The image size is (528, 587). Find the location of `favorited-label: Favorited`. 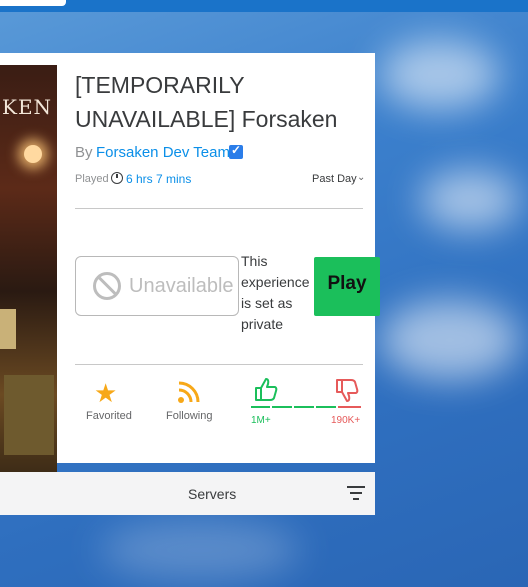

favorited-label: Favorited is located at coordinates (109, 416).